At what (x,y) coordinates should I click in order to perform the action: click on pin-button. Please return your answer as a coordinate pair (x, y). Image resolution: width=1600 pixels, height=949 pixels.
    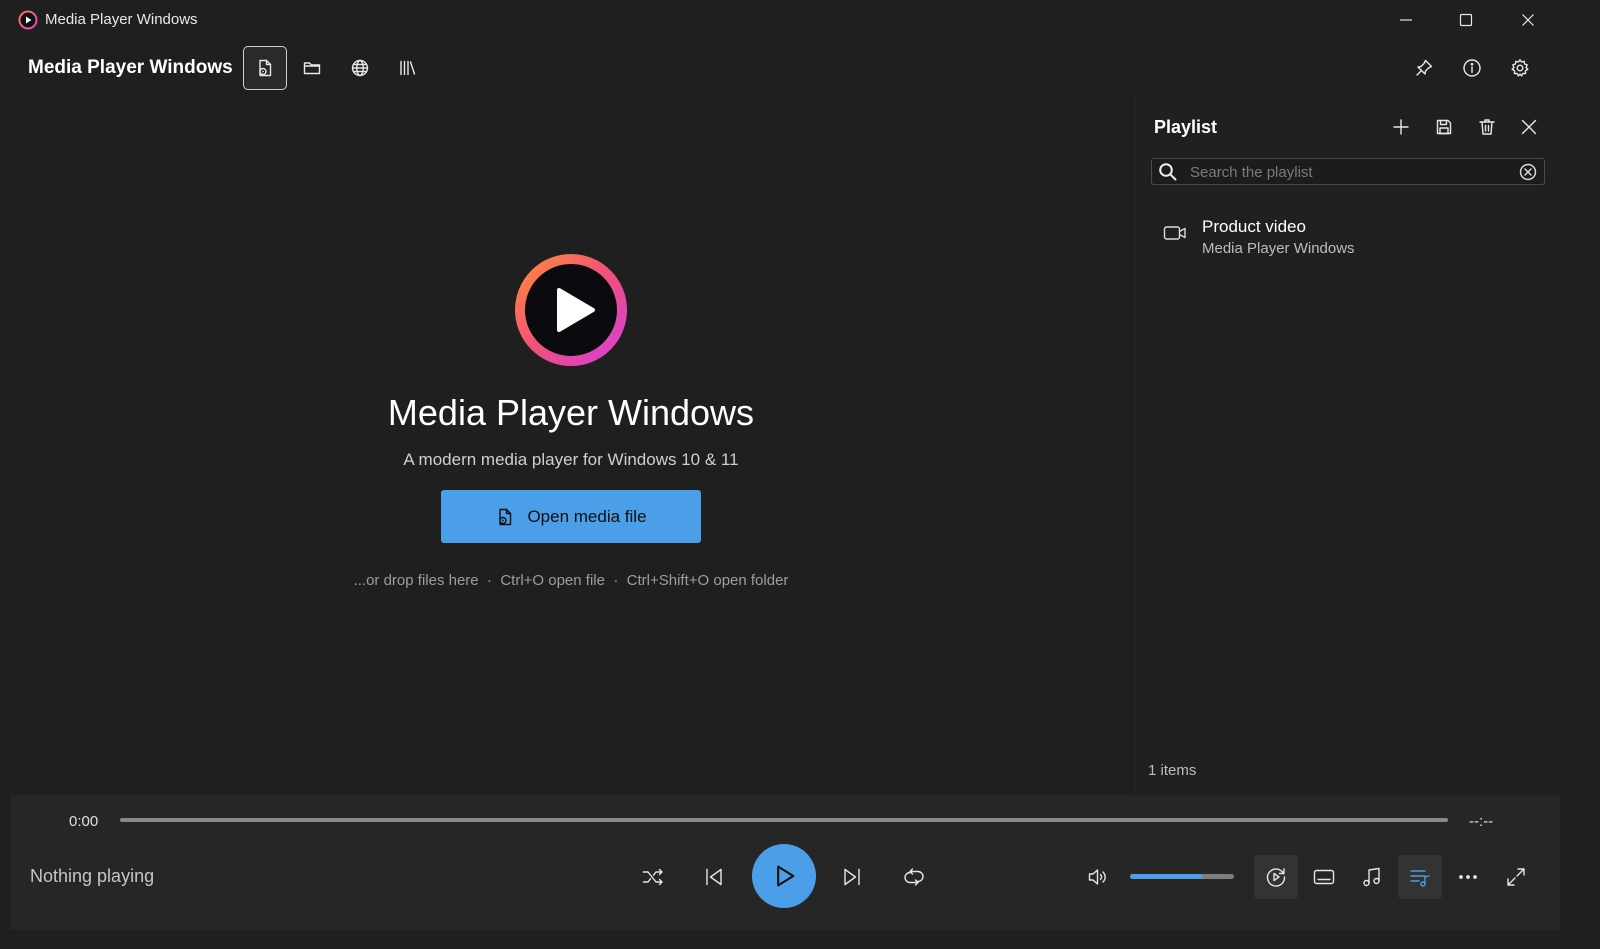
    Looking at the image, I should click on (1424, 68).